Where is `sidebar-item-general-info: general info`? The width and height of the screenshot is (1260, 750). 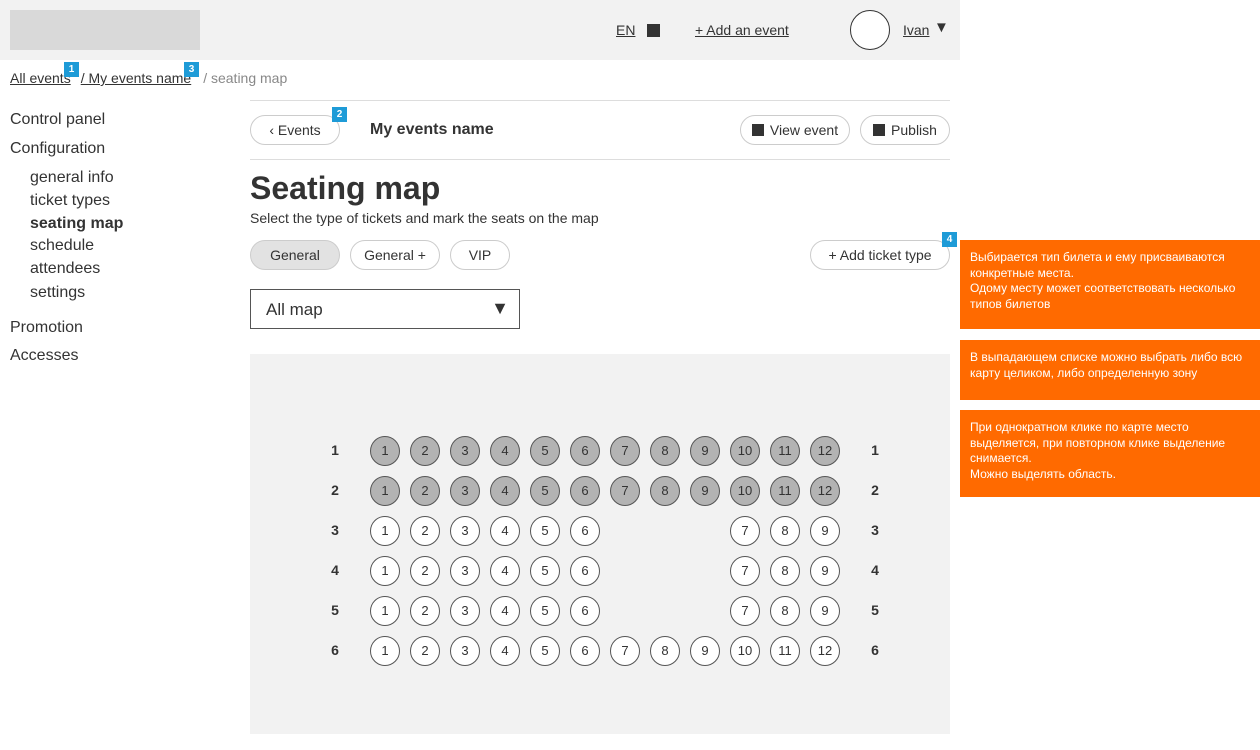
sidebar-item-general-info: general info is located at coordinates (72, 178).